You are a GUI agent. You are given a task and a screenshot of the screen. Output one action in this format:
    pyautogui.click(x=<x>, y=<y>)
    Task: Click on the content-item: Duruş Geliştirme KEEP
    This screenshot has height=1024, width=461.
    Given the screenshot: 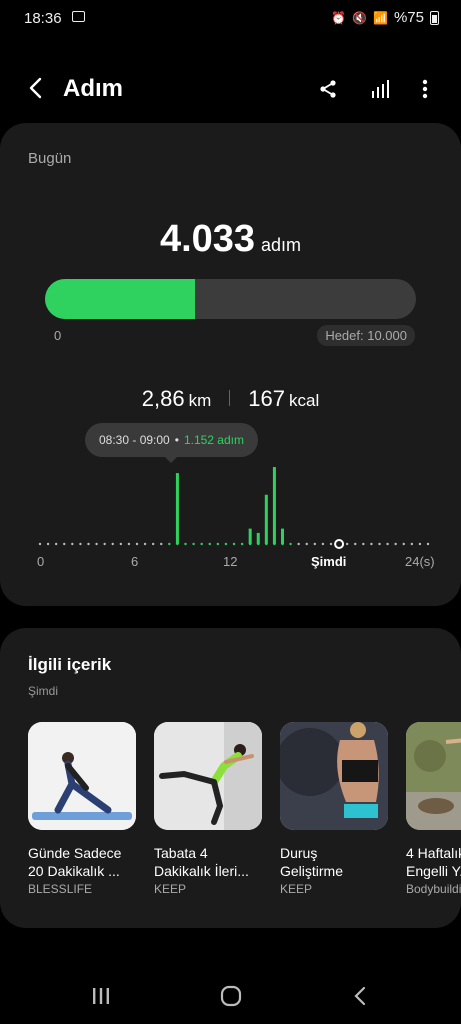 What is the action you would take?
    pyautogui.click(x=334, y=809)
    